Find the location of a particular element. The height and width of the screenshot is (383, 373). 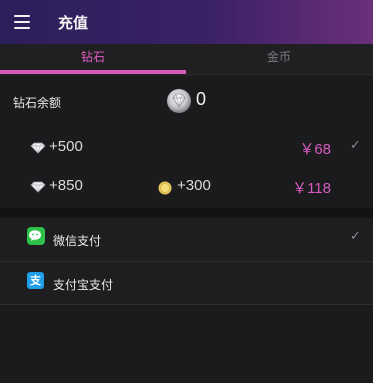

active-tab-indicator is located at coordinates (93, 72).